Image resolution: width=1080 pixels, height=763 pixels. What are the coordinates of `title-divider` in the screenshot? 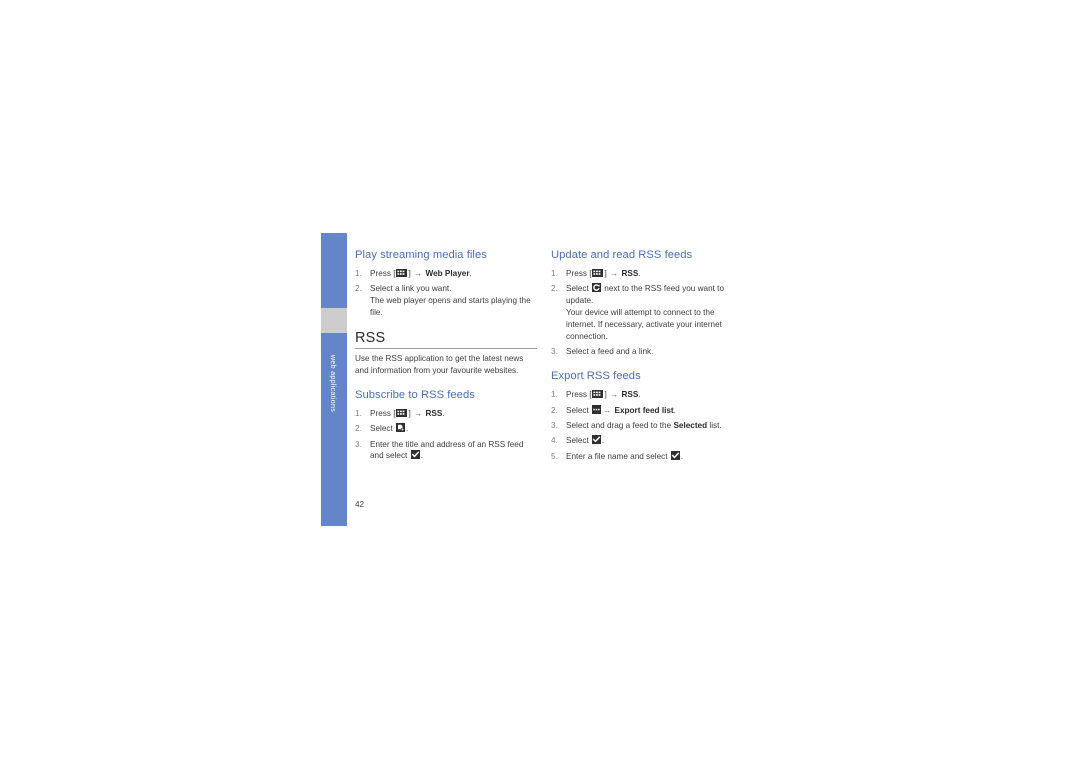 It's located at (446, 349).